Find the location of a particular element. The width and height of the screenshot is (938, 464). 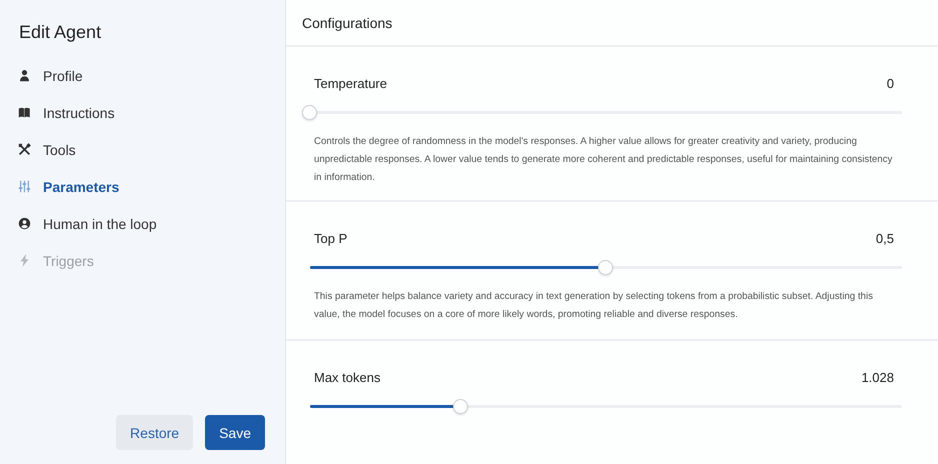

parameter-value: 0,5 is located at coordinates (885, 238).